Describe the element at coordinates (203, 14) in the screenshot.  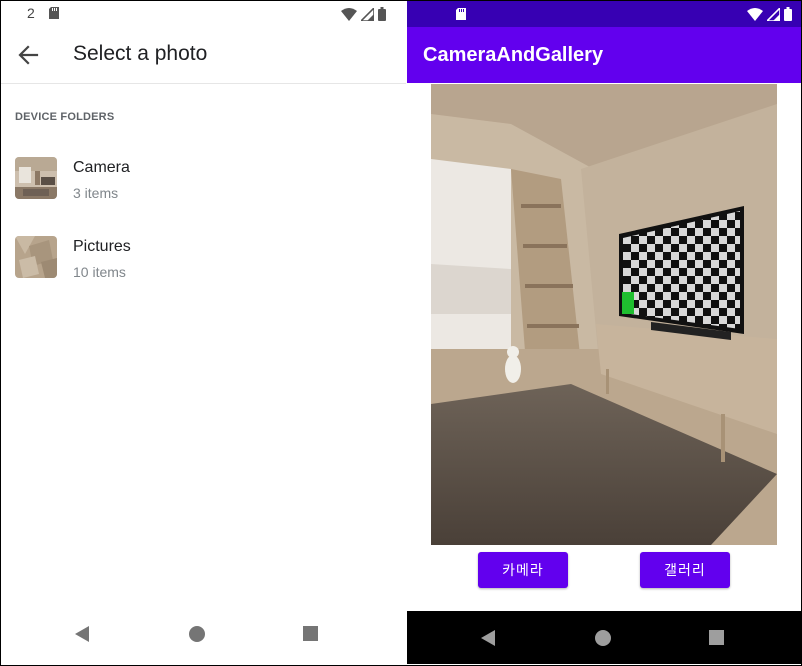
I see `status-bar: 2` at that location.